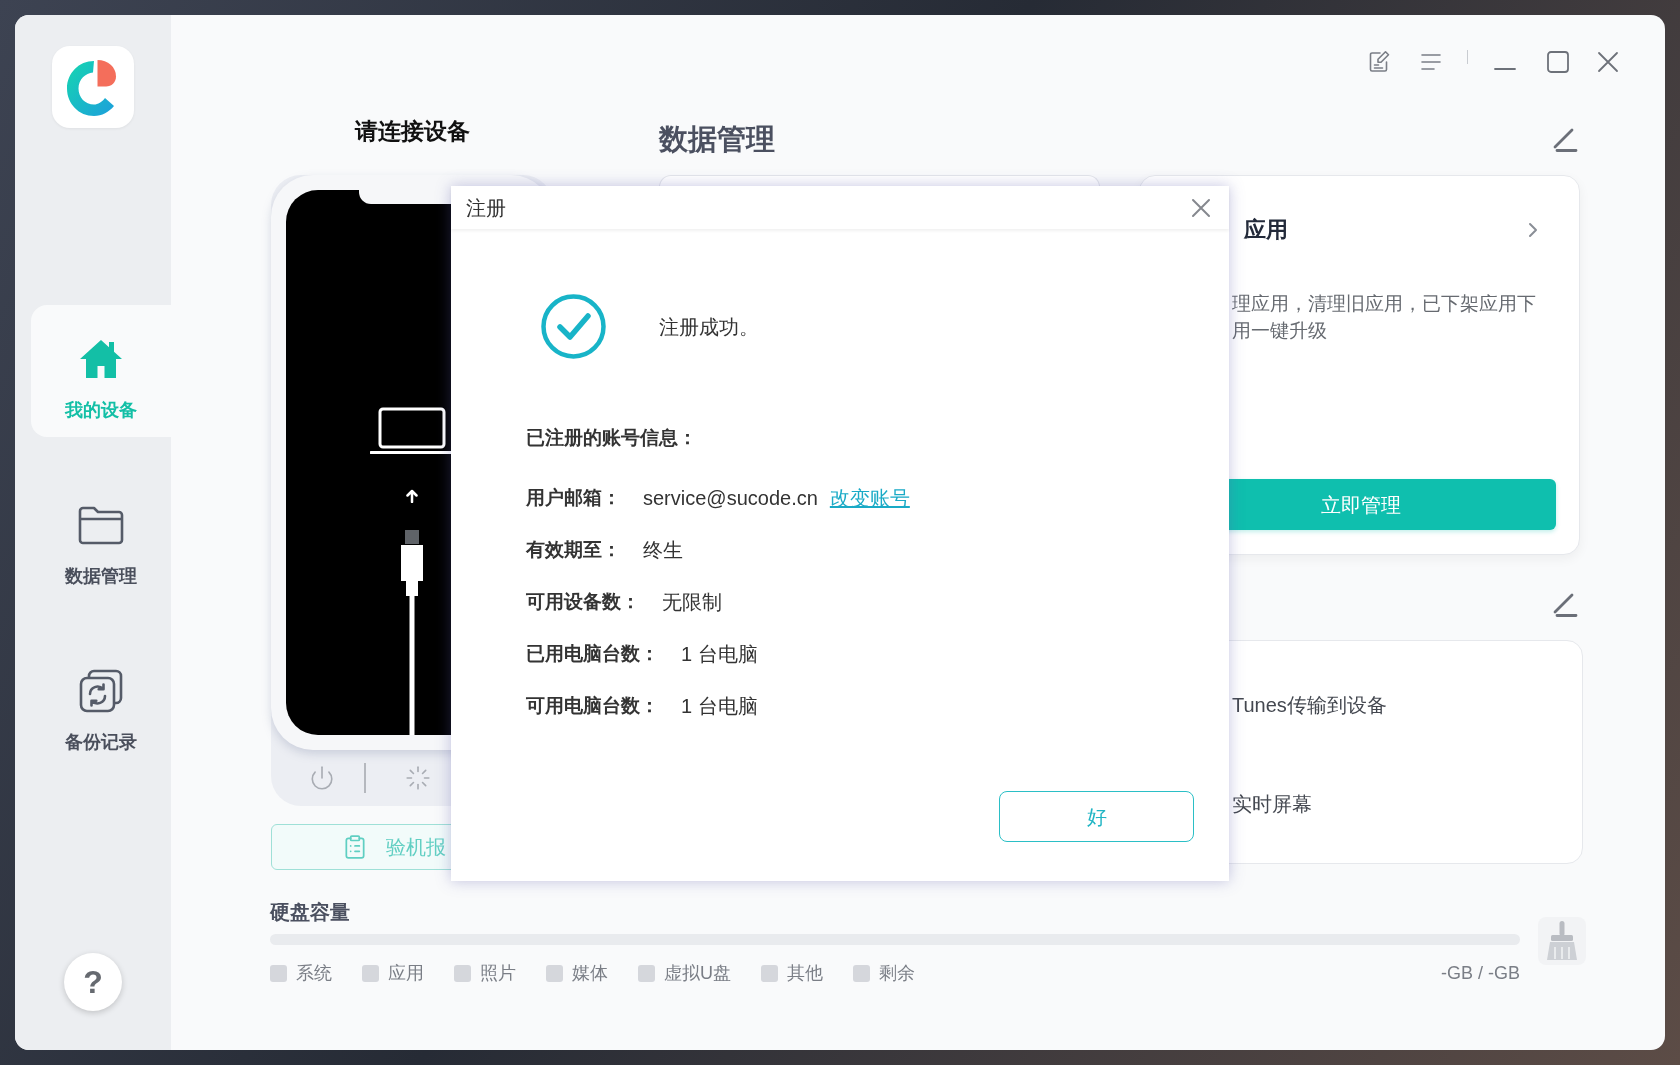 This screenshot has height=1065, width=1680. What do you see at coordinates (717, 139) in the screenshot?
I see `section-title: 数据管理` at bounding box center [717, 139].